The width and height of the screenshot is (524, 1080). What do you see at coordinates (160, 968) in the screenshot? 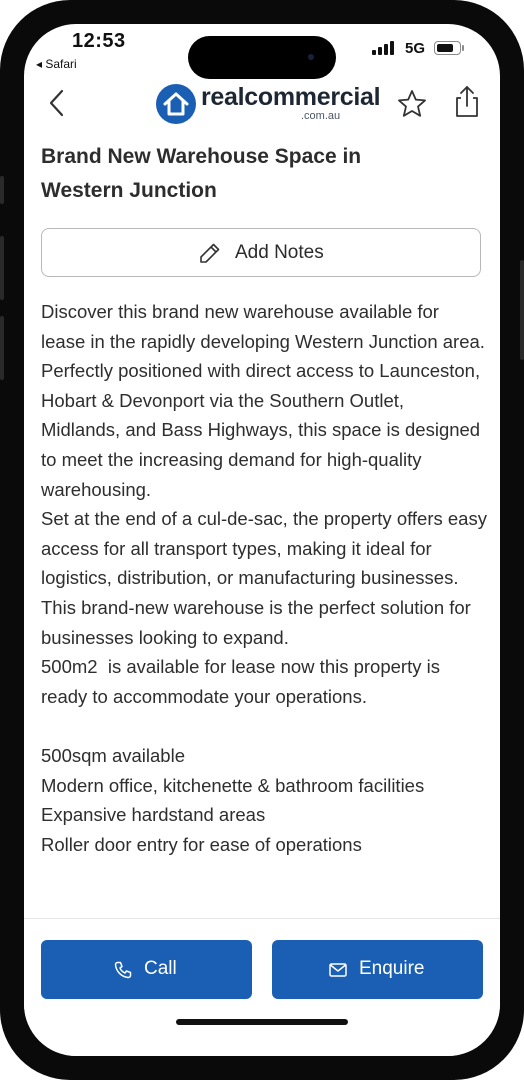
I see `call-label: Call` at bounding box center [160, 968].